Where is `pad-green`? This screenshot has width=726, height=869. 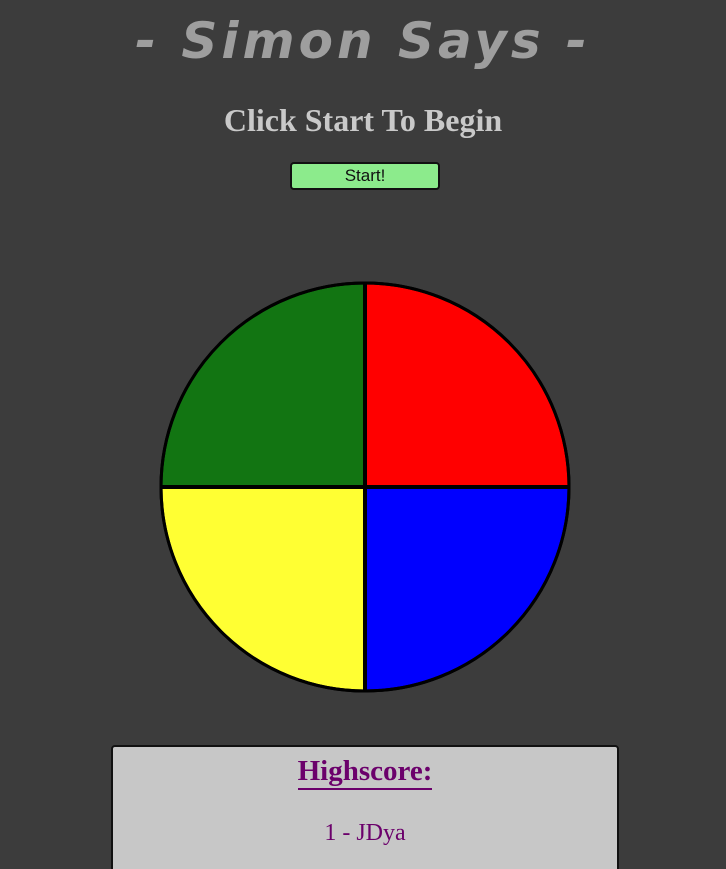
pad-green is located at coordinates (263, 385).